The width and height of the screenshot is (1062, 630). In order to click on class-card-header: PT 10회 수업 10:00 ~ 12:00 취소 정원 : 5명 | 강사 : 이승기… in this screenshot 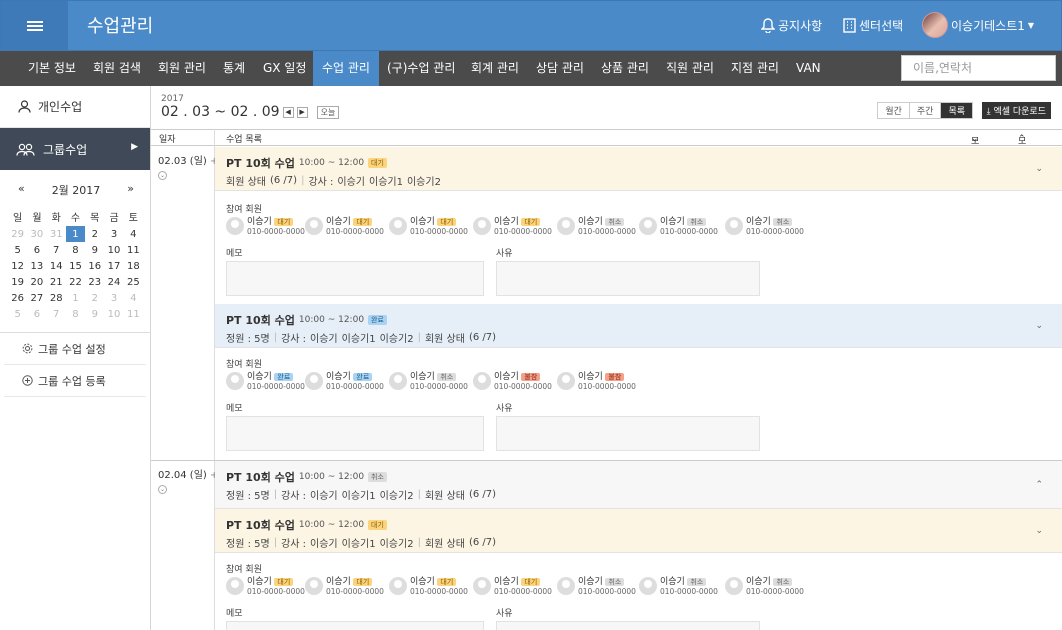, I will do `click(638, 485)`.